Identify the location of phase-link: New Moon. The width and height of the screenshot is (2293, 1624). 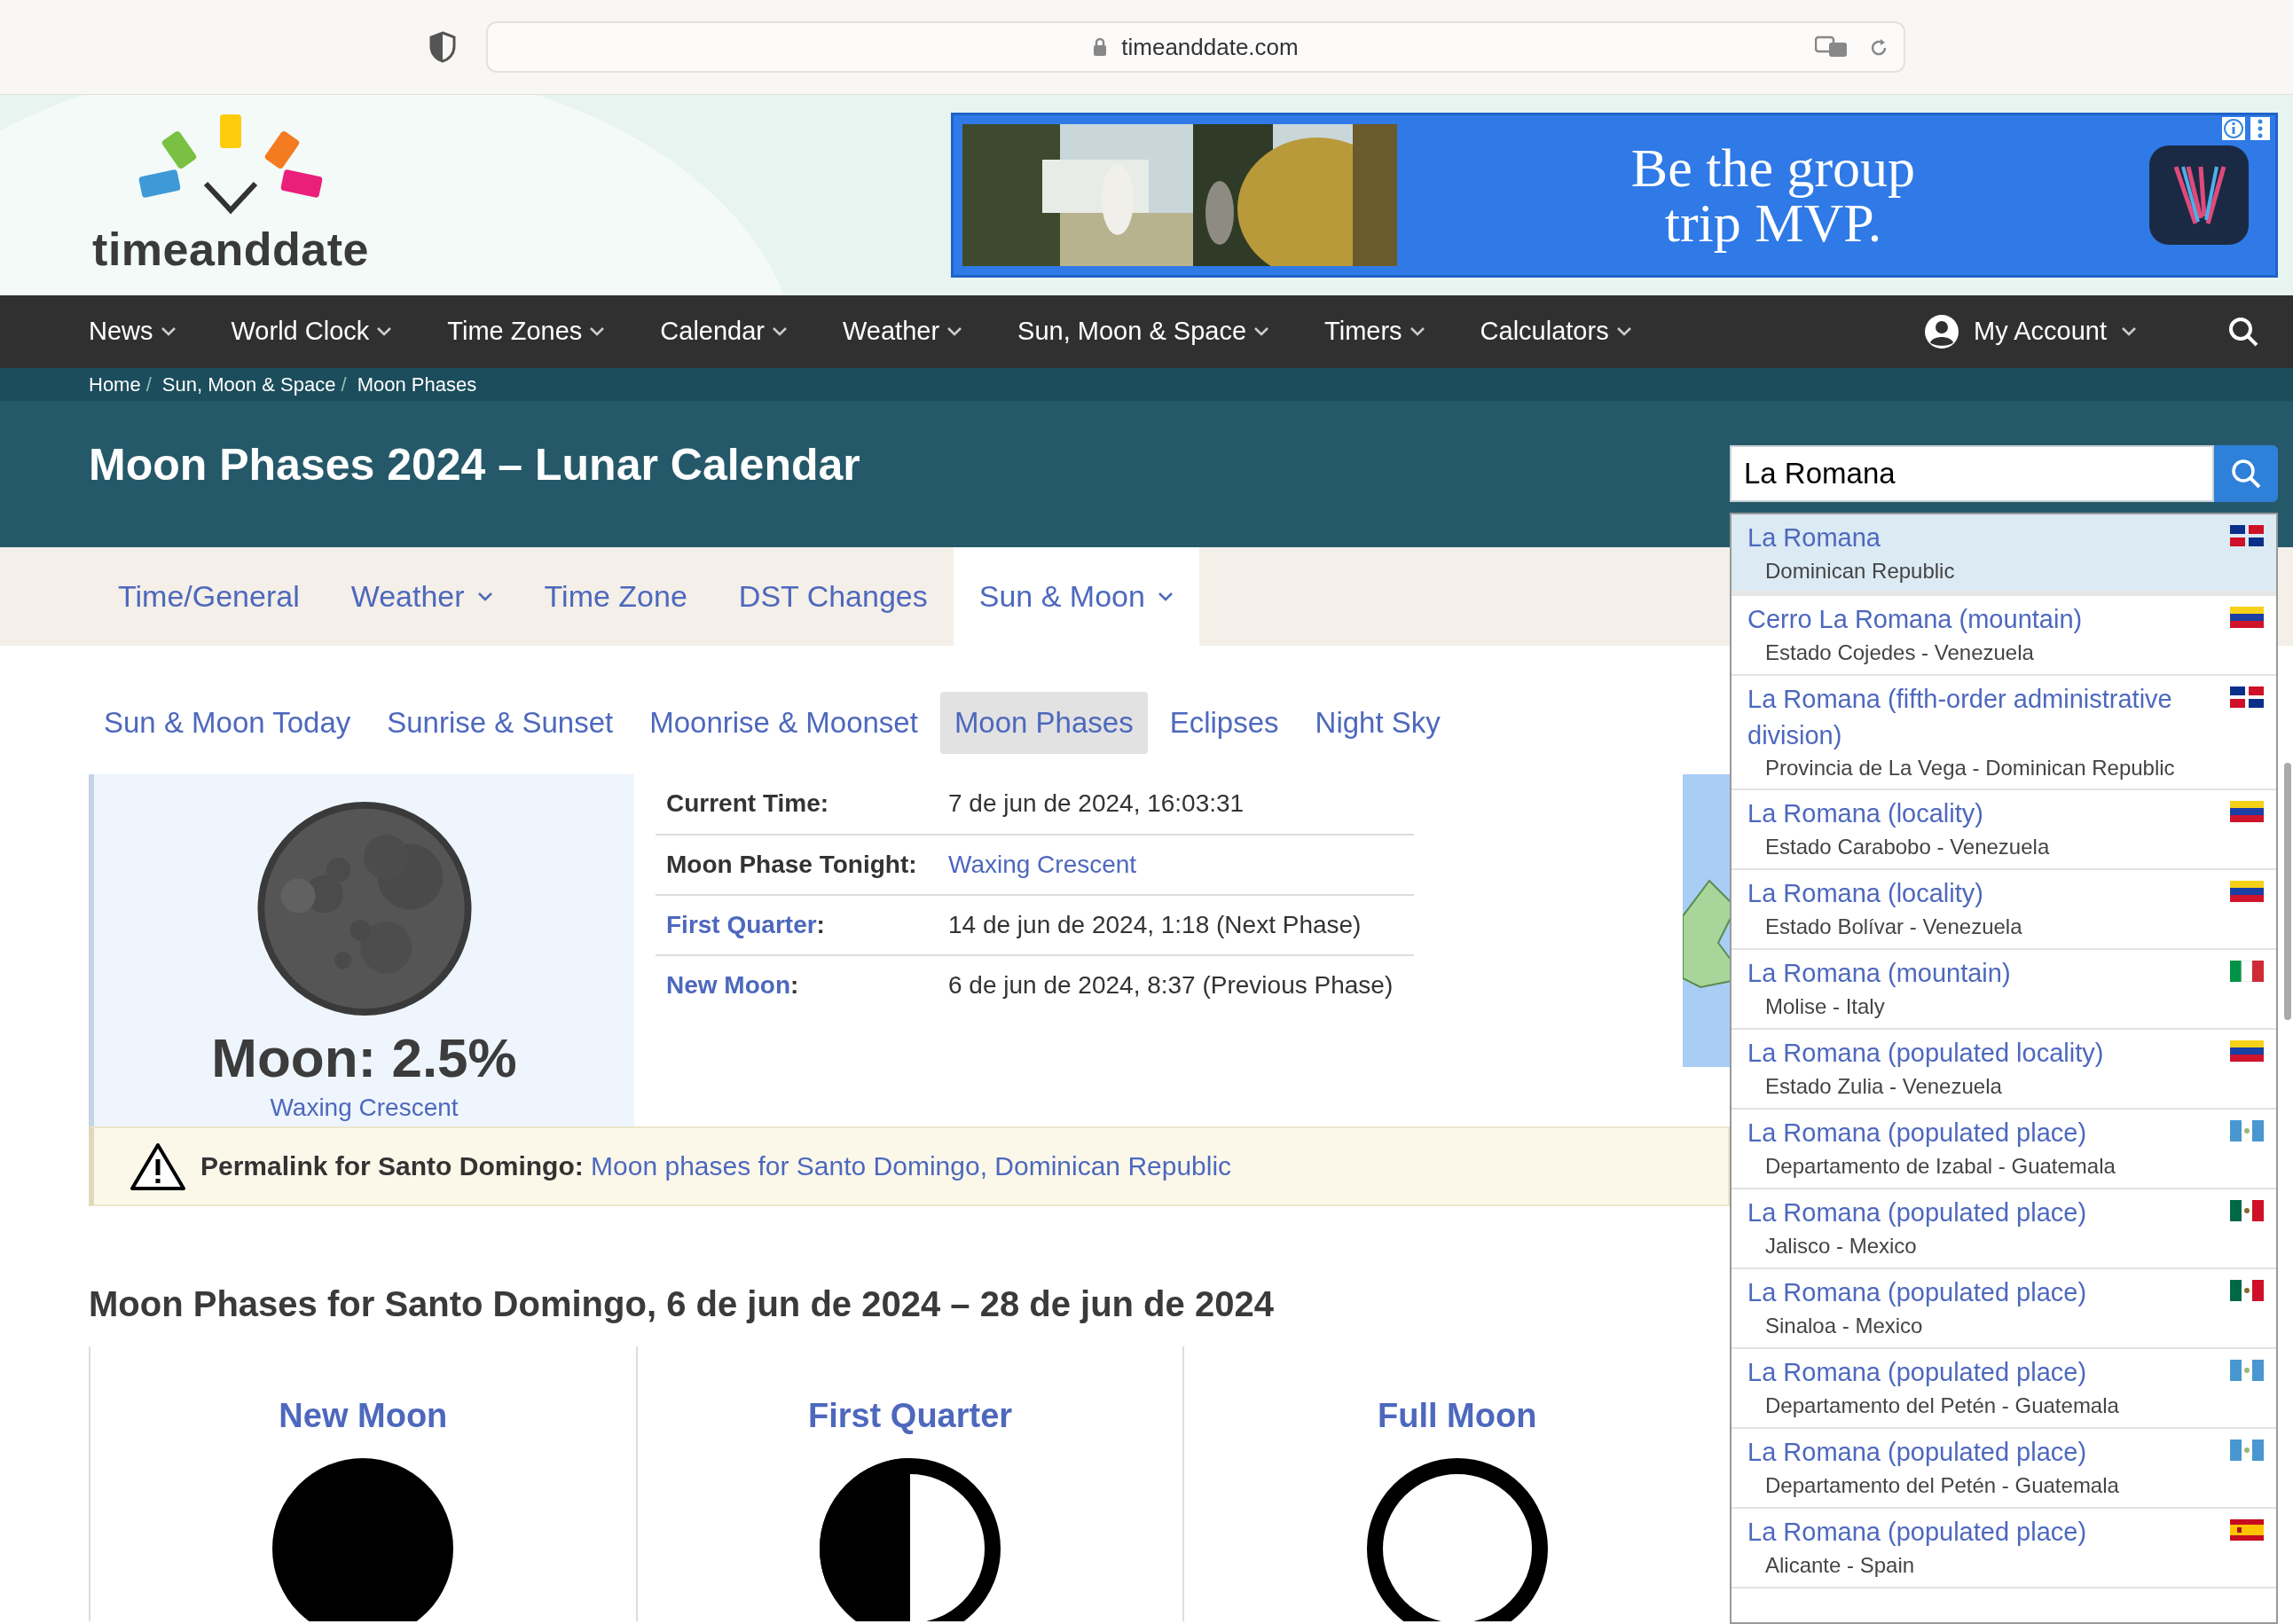
(728, 985).